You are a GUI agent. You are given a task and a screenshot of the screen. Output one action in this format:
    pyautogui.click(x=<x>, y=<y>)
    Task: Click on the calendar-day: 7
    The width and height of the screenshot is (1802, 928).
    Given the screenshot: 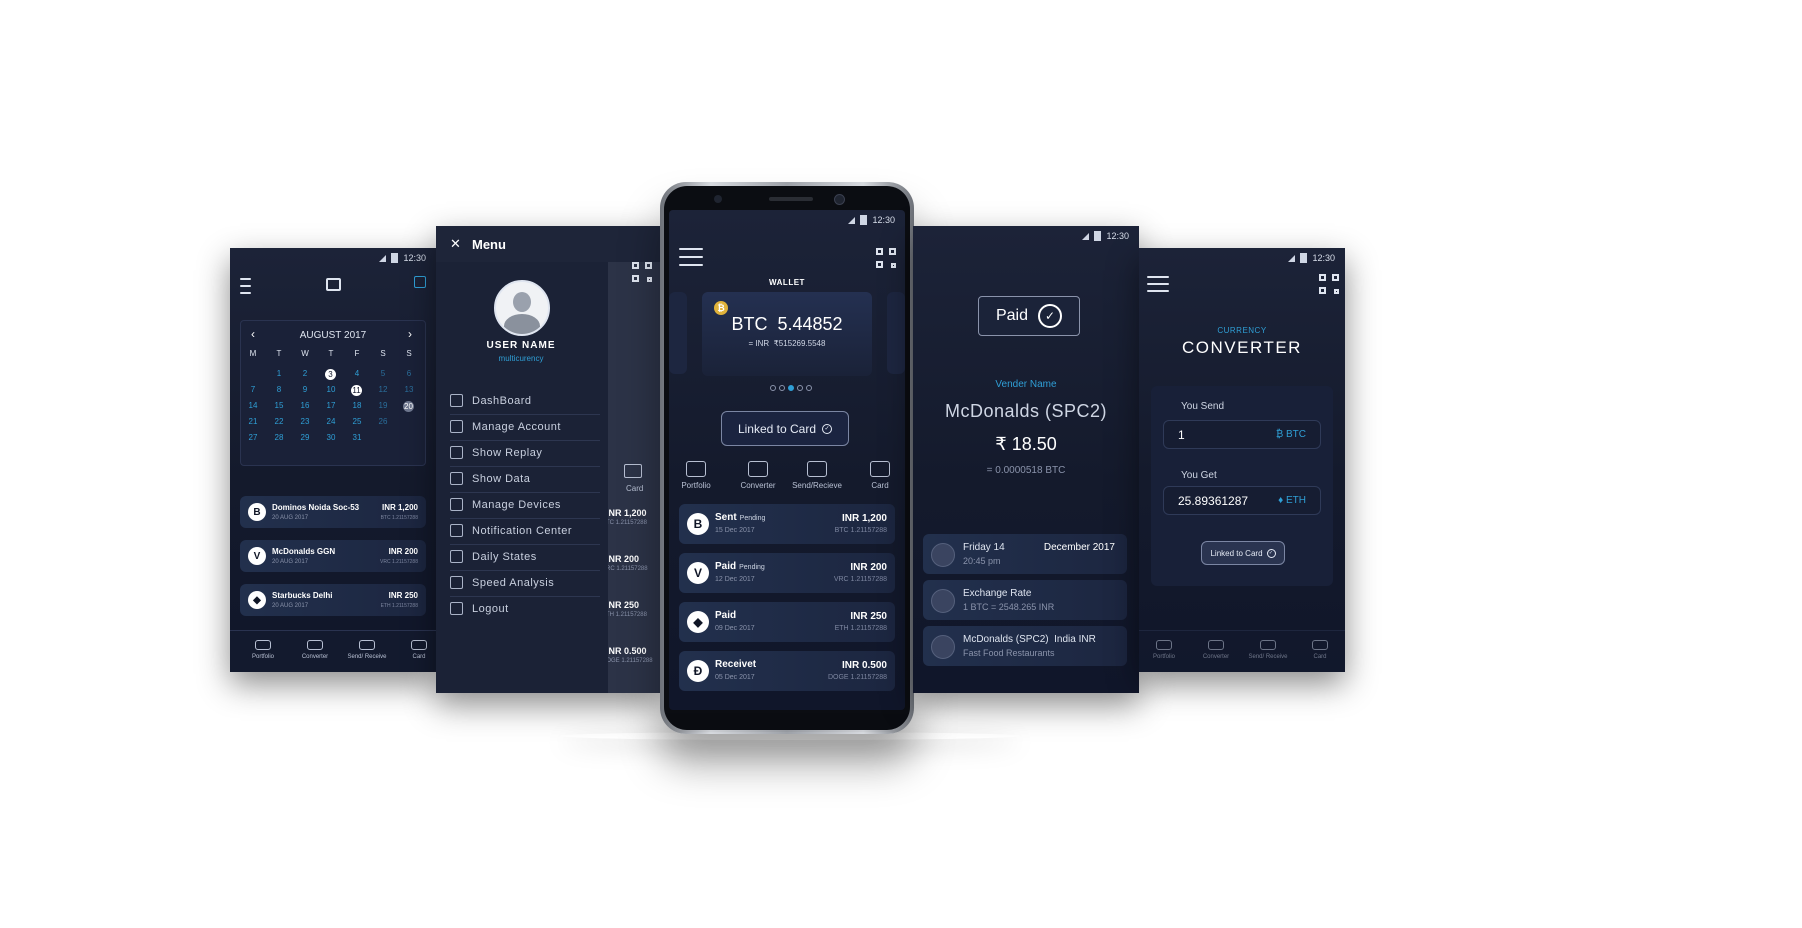 What is the action you would take?
    pyautogui.click(x=253, y=389)
    